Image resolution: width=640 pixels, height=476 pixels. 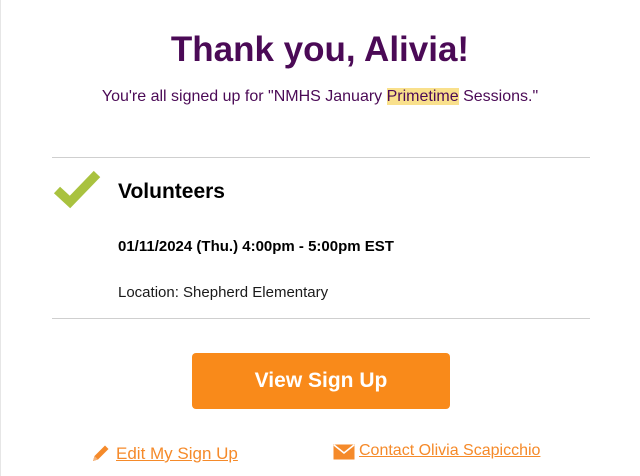 What do you see at coordinates (244, 96) in the screenshot?
I see `subtitle-text-start: You're all signed up for "NMHS January` at bounding box center [244, 96].